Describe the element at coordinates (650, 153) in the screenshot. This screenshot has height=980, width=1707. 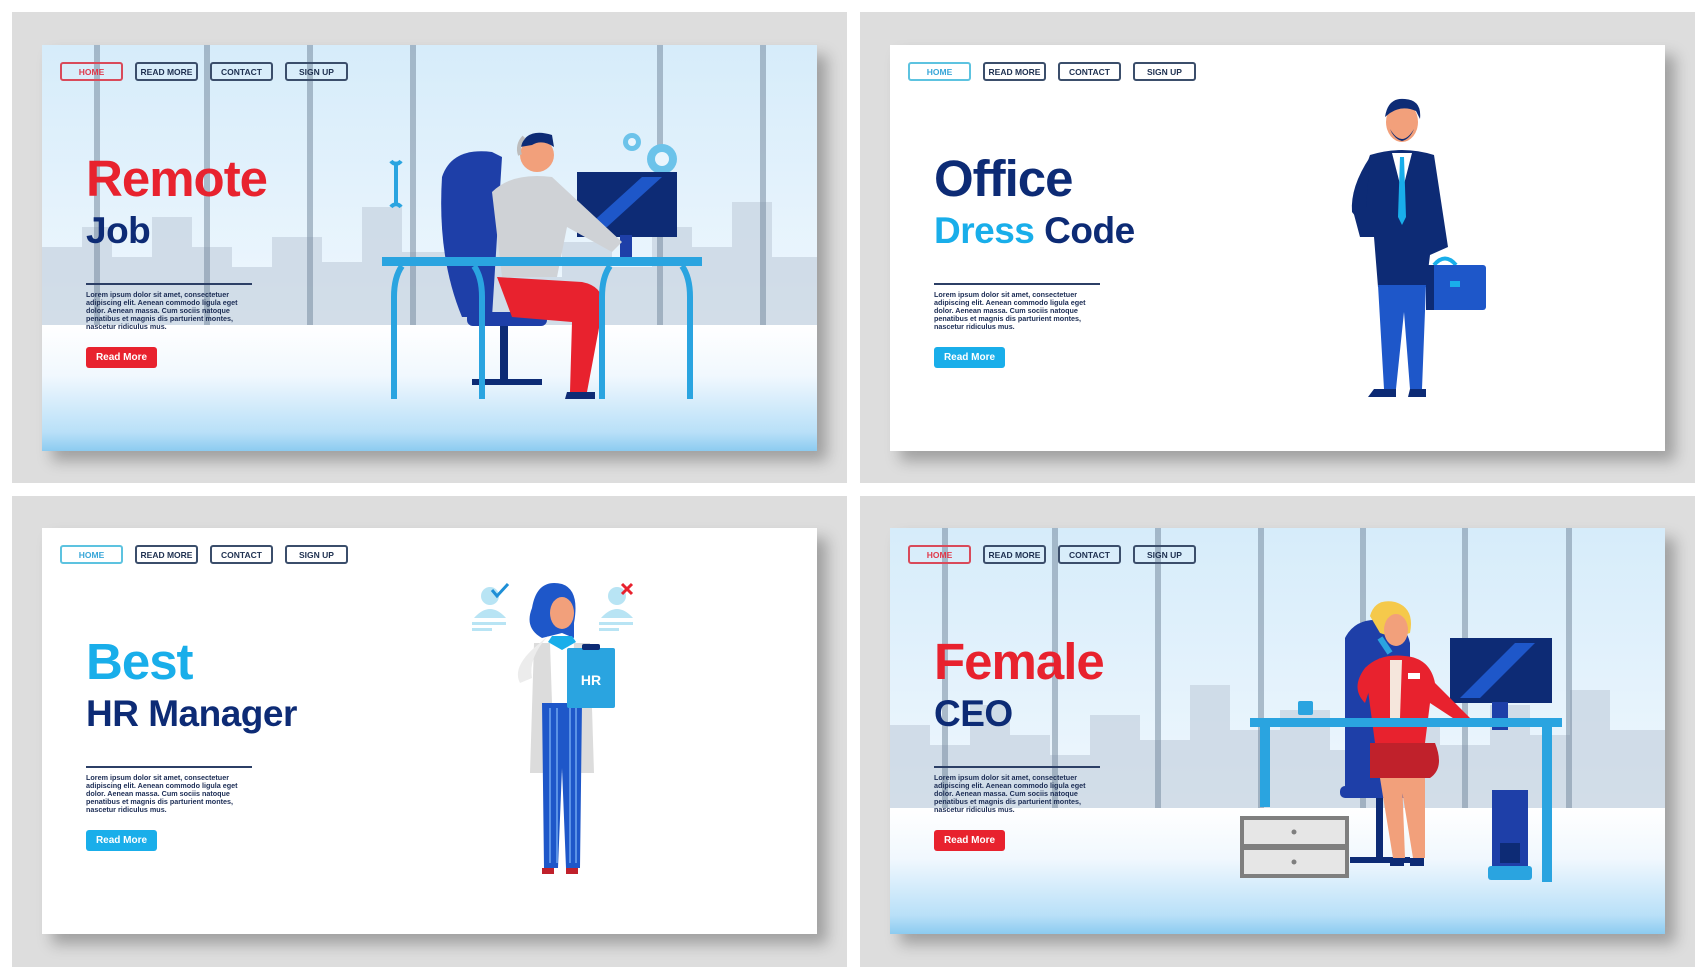
I see `gear-icon` at that location.